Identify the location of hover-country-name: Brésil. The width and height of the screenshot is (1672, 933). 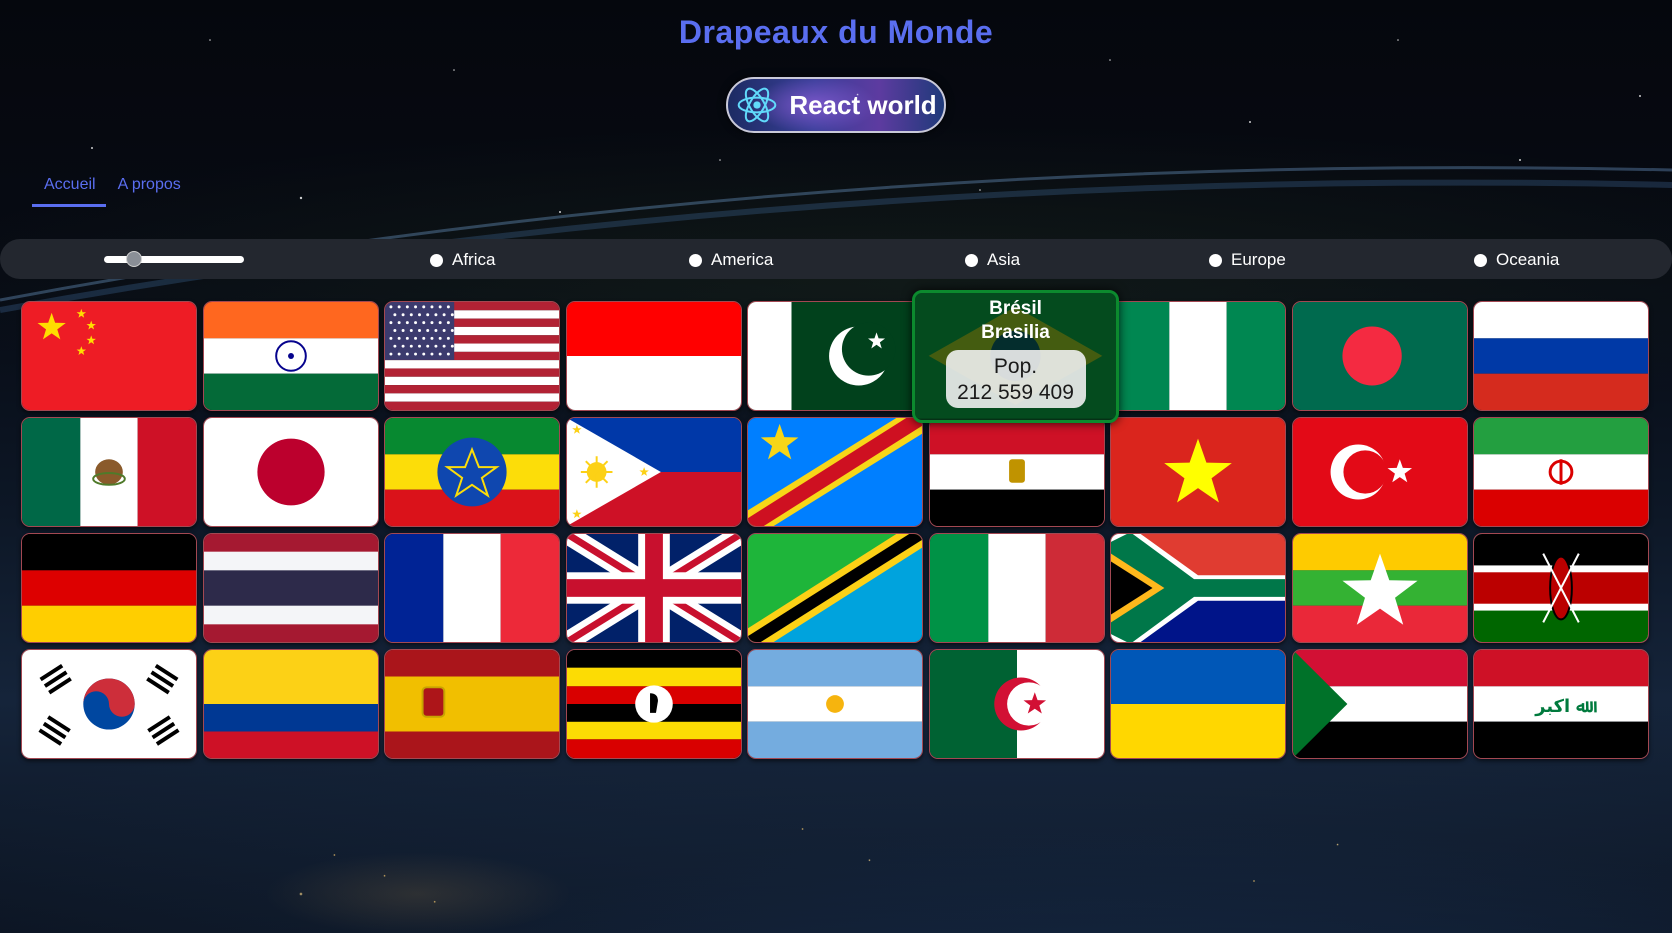
(1015, 308).